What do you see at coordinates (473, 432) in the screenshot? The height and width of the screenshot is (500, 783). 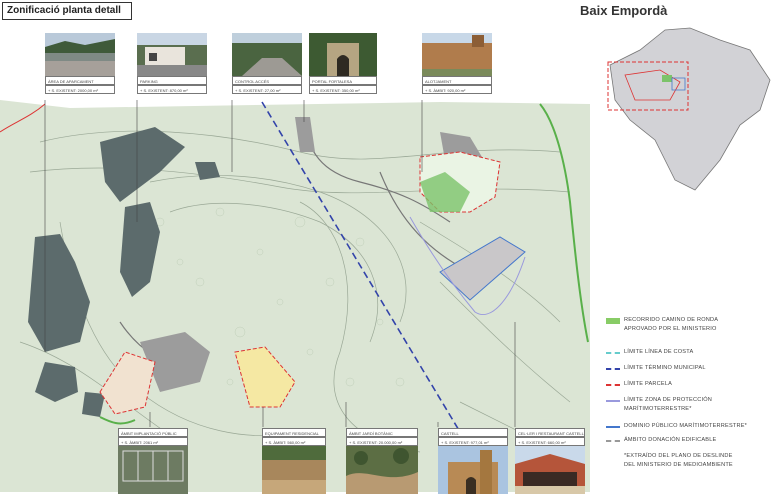 I see `photo-caption: CASTELL` at bounding box center [473, 432].